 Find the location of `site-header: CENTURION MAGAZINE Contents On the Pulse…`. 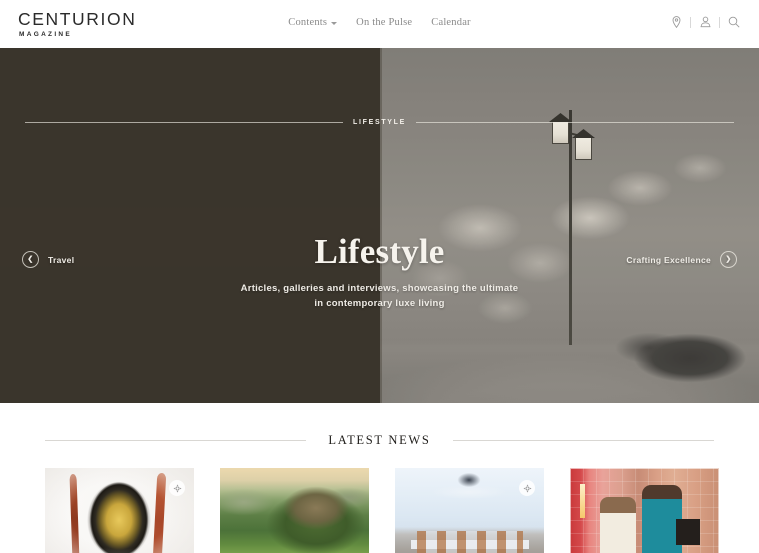

site-header: CENTURION MAGAZINE Contents On the Pulse… is located at coordinates (379, 24).